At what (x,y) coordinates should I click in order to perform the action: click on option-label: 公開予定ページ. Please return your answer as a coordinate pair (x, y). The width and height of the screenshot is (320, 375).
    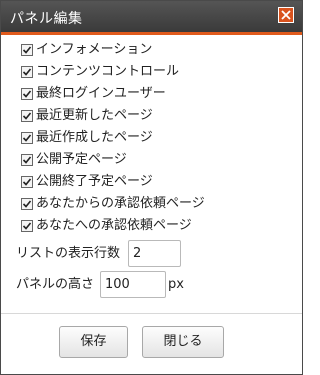
    Looking at the image, I should click on (81, 159).